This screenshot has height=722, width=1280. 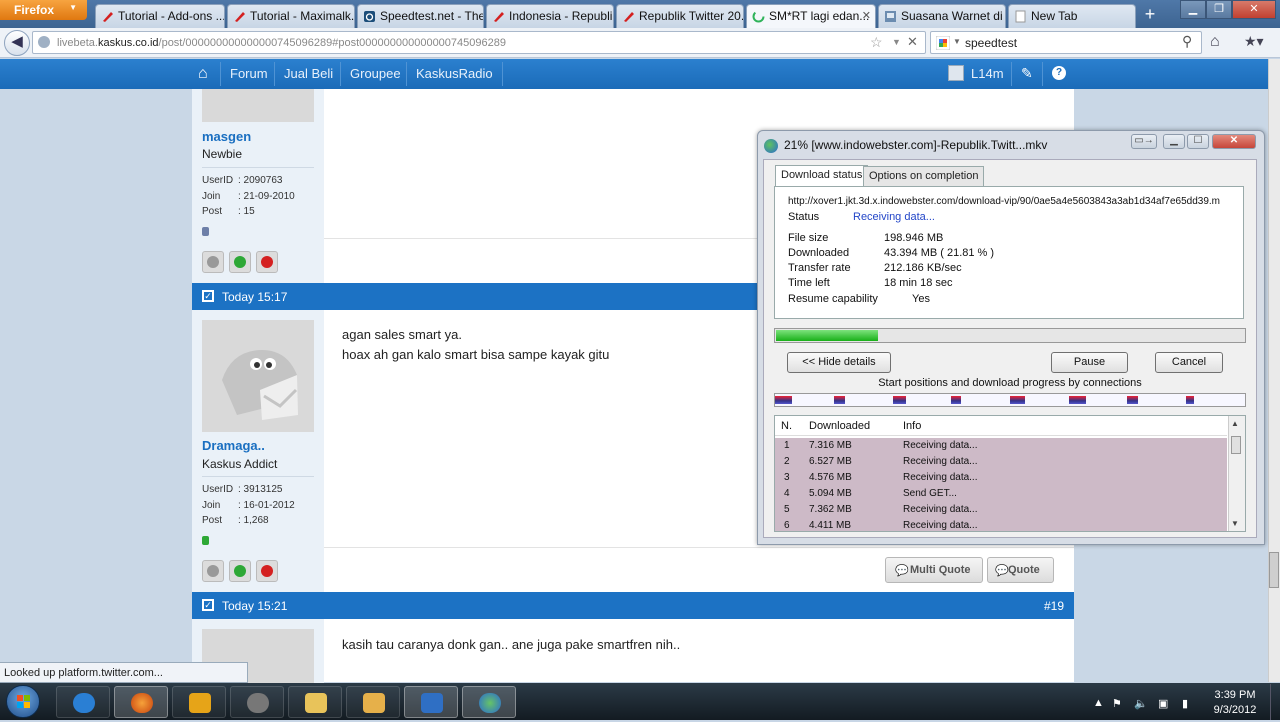 What do you see at coordinates (1098, 703) in the screenshot?
I see `show-hidden-icons: ▲` at bounding box center [1098, 703].